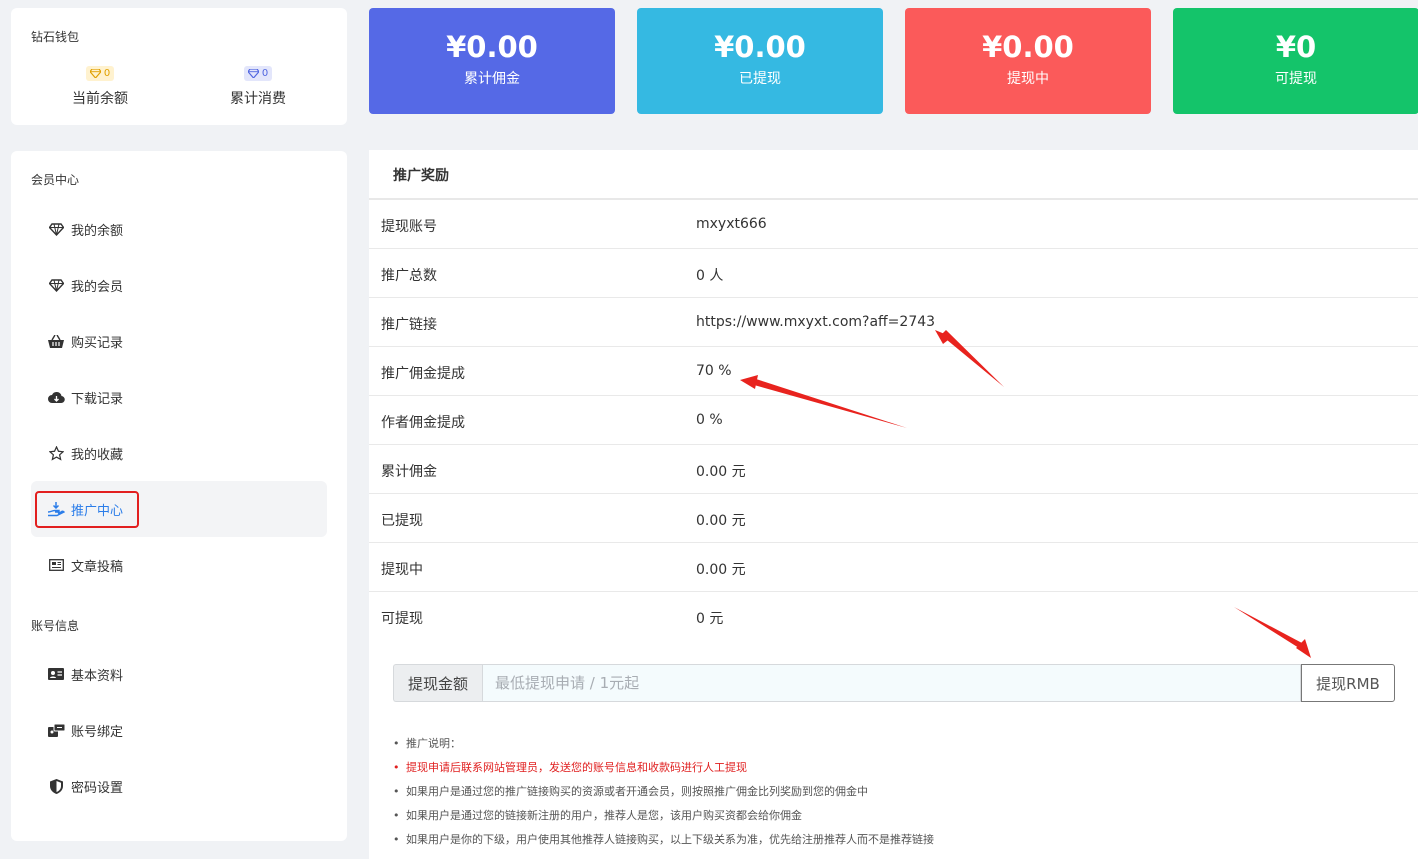 This screenshot has height=859, width=1418. I want to click on note-item: 如果用户是通过您的链接新注册的用户，推荐人是您，该用户购买资都会给你佣金, so click(663, 820).